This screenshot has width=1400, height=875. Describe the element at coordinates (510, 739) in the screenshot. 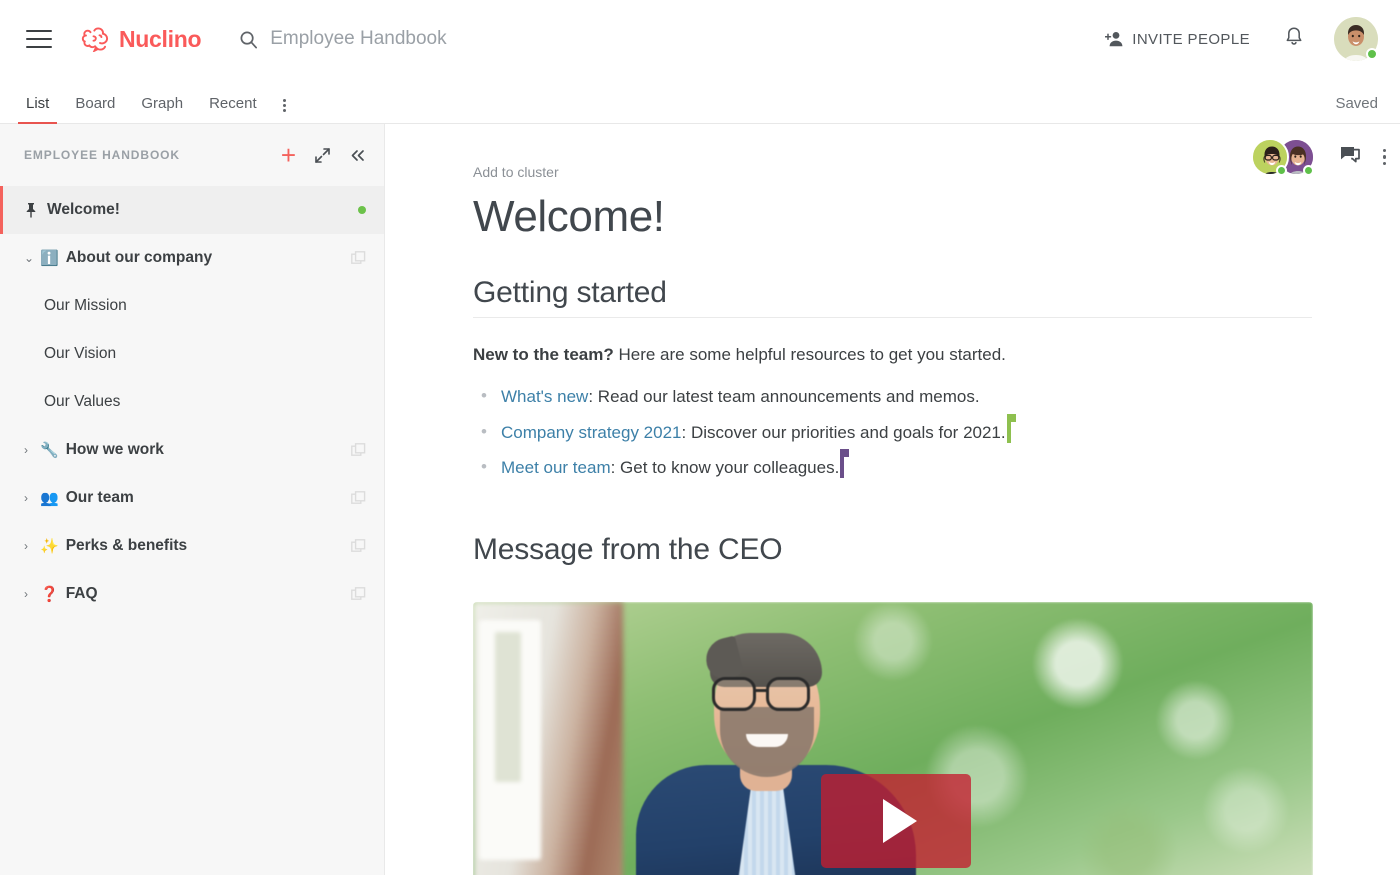

I see `video-window` at that location.